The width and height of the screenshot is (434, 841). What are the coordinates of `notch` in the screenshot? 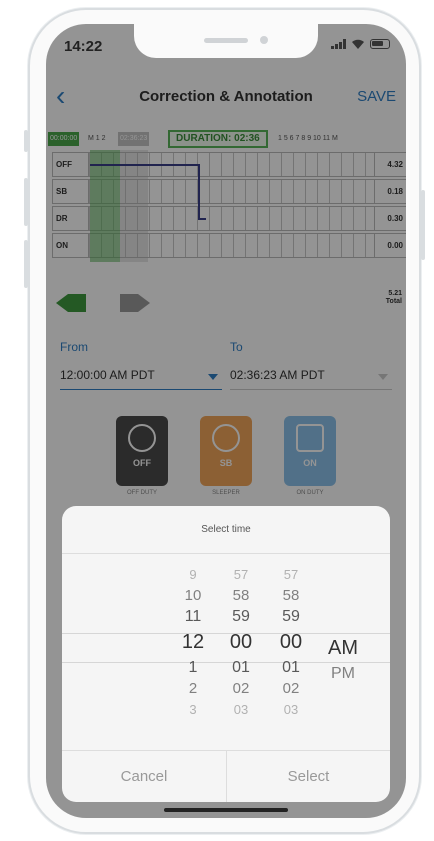 It's located at (226, 41).